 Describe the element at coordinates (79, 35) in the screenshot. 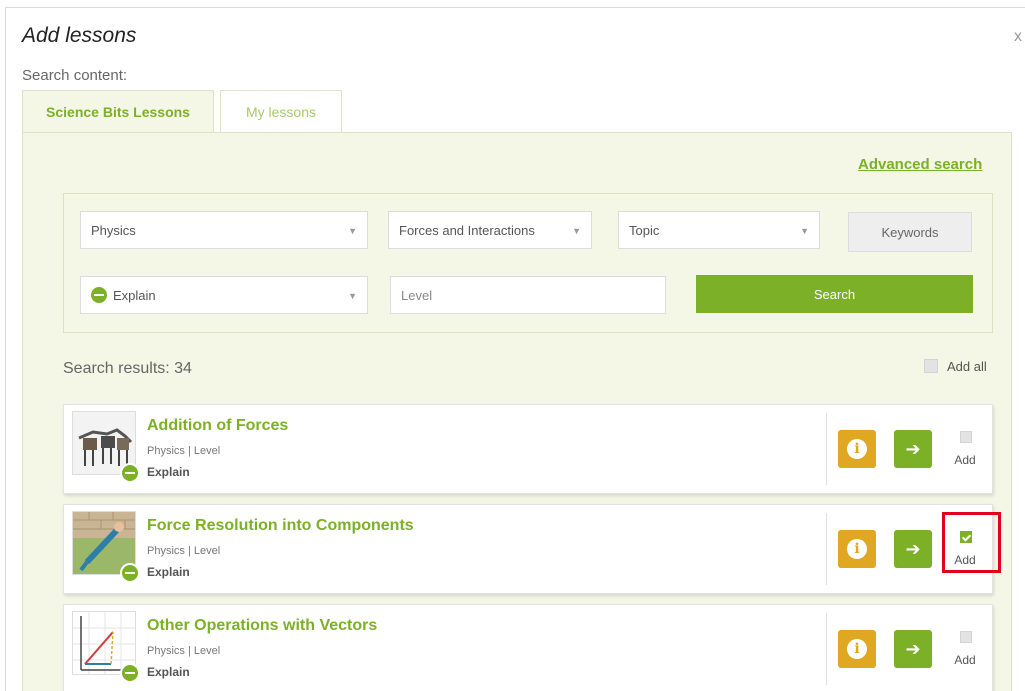

I see `dialog-title: Add lessons` at that location.